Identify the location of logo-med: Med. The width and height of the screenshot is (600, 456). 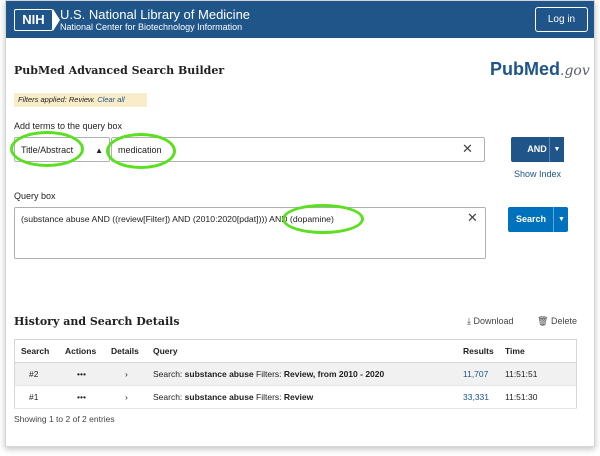
(542, 69).